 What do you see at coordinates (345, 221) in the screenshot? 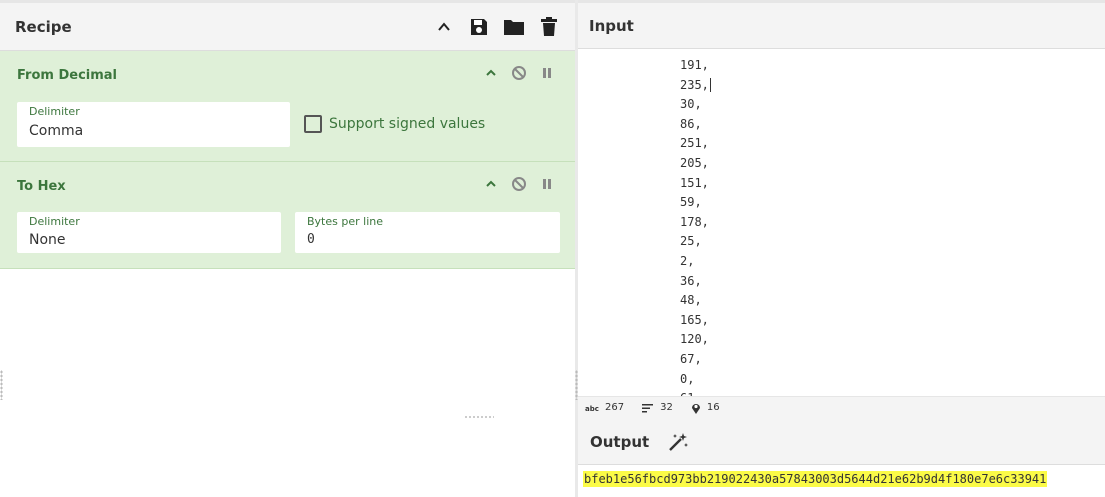
I see `field-label: Bytes per line` at bounding box center [345, 221].